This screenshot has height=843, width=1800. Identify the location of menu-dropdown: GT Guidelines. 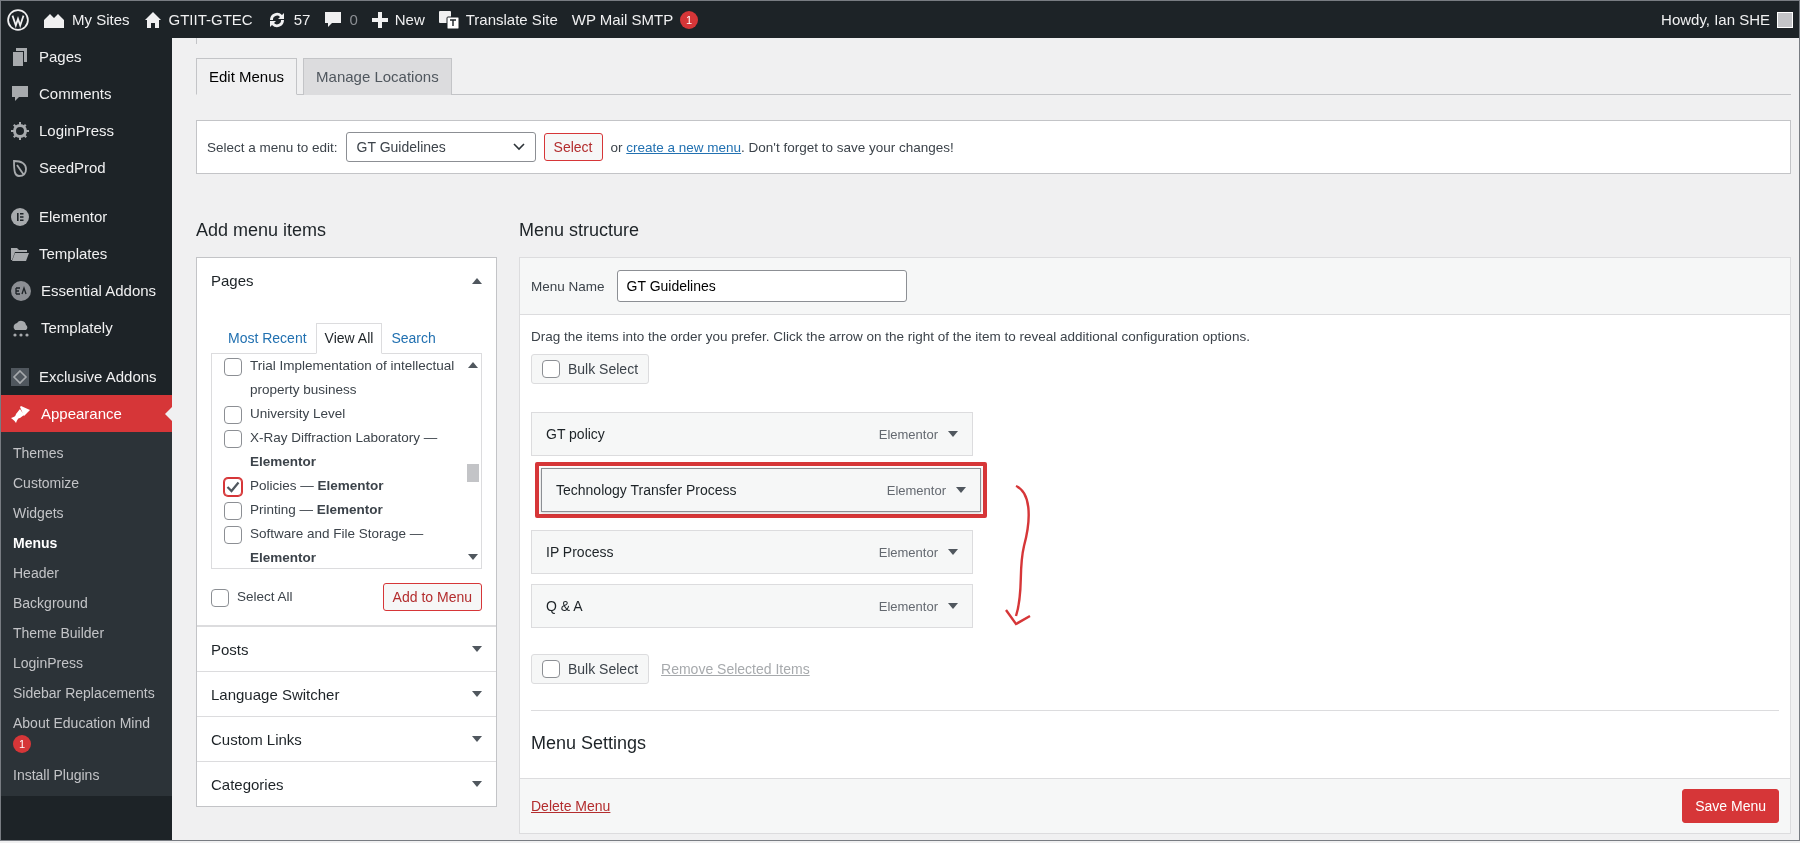
(440, 147).